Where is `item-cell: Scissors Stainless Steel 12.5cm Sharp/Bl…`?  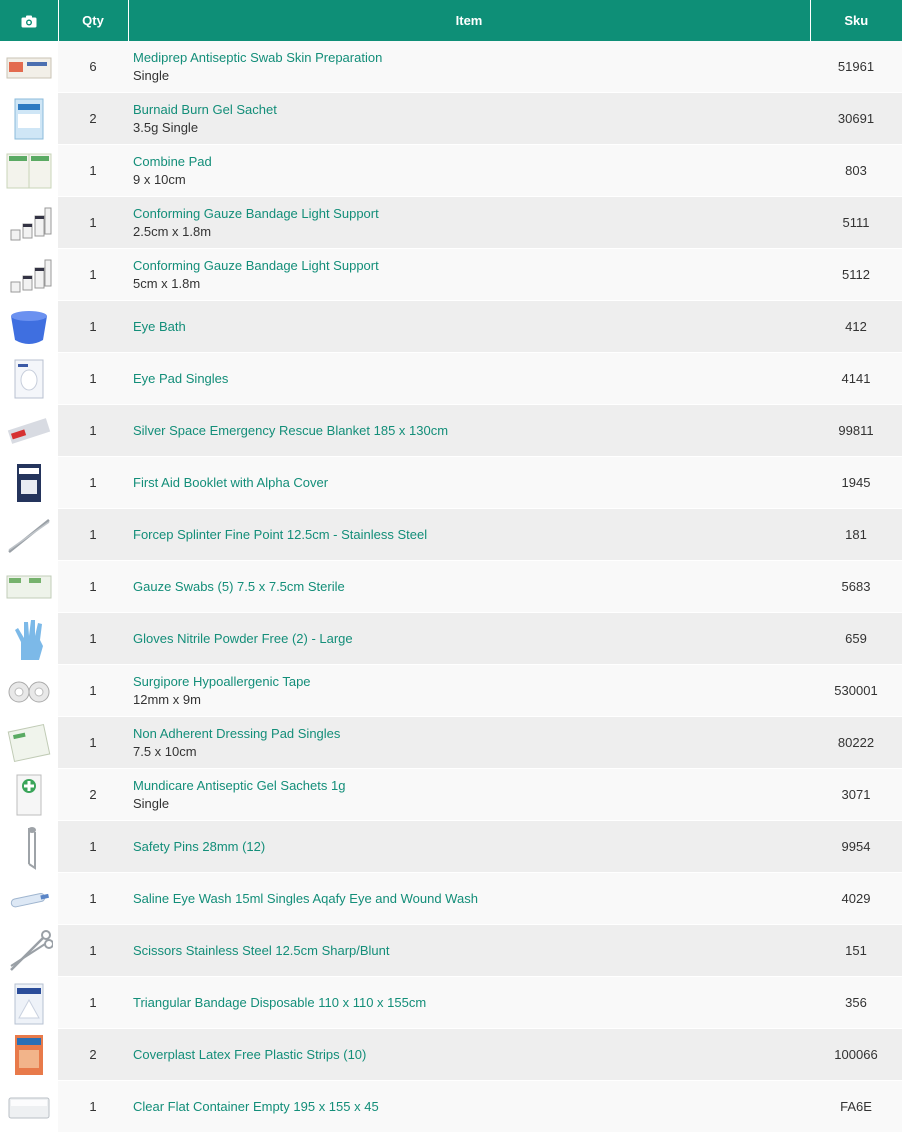
item-cell: Scissors Stainless Steel 12.5cm Sharp/Bl… is located at coordinates (469, 950).